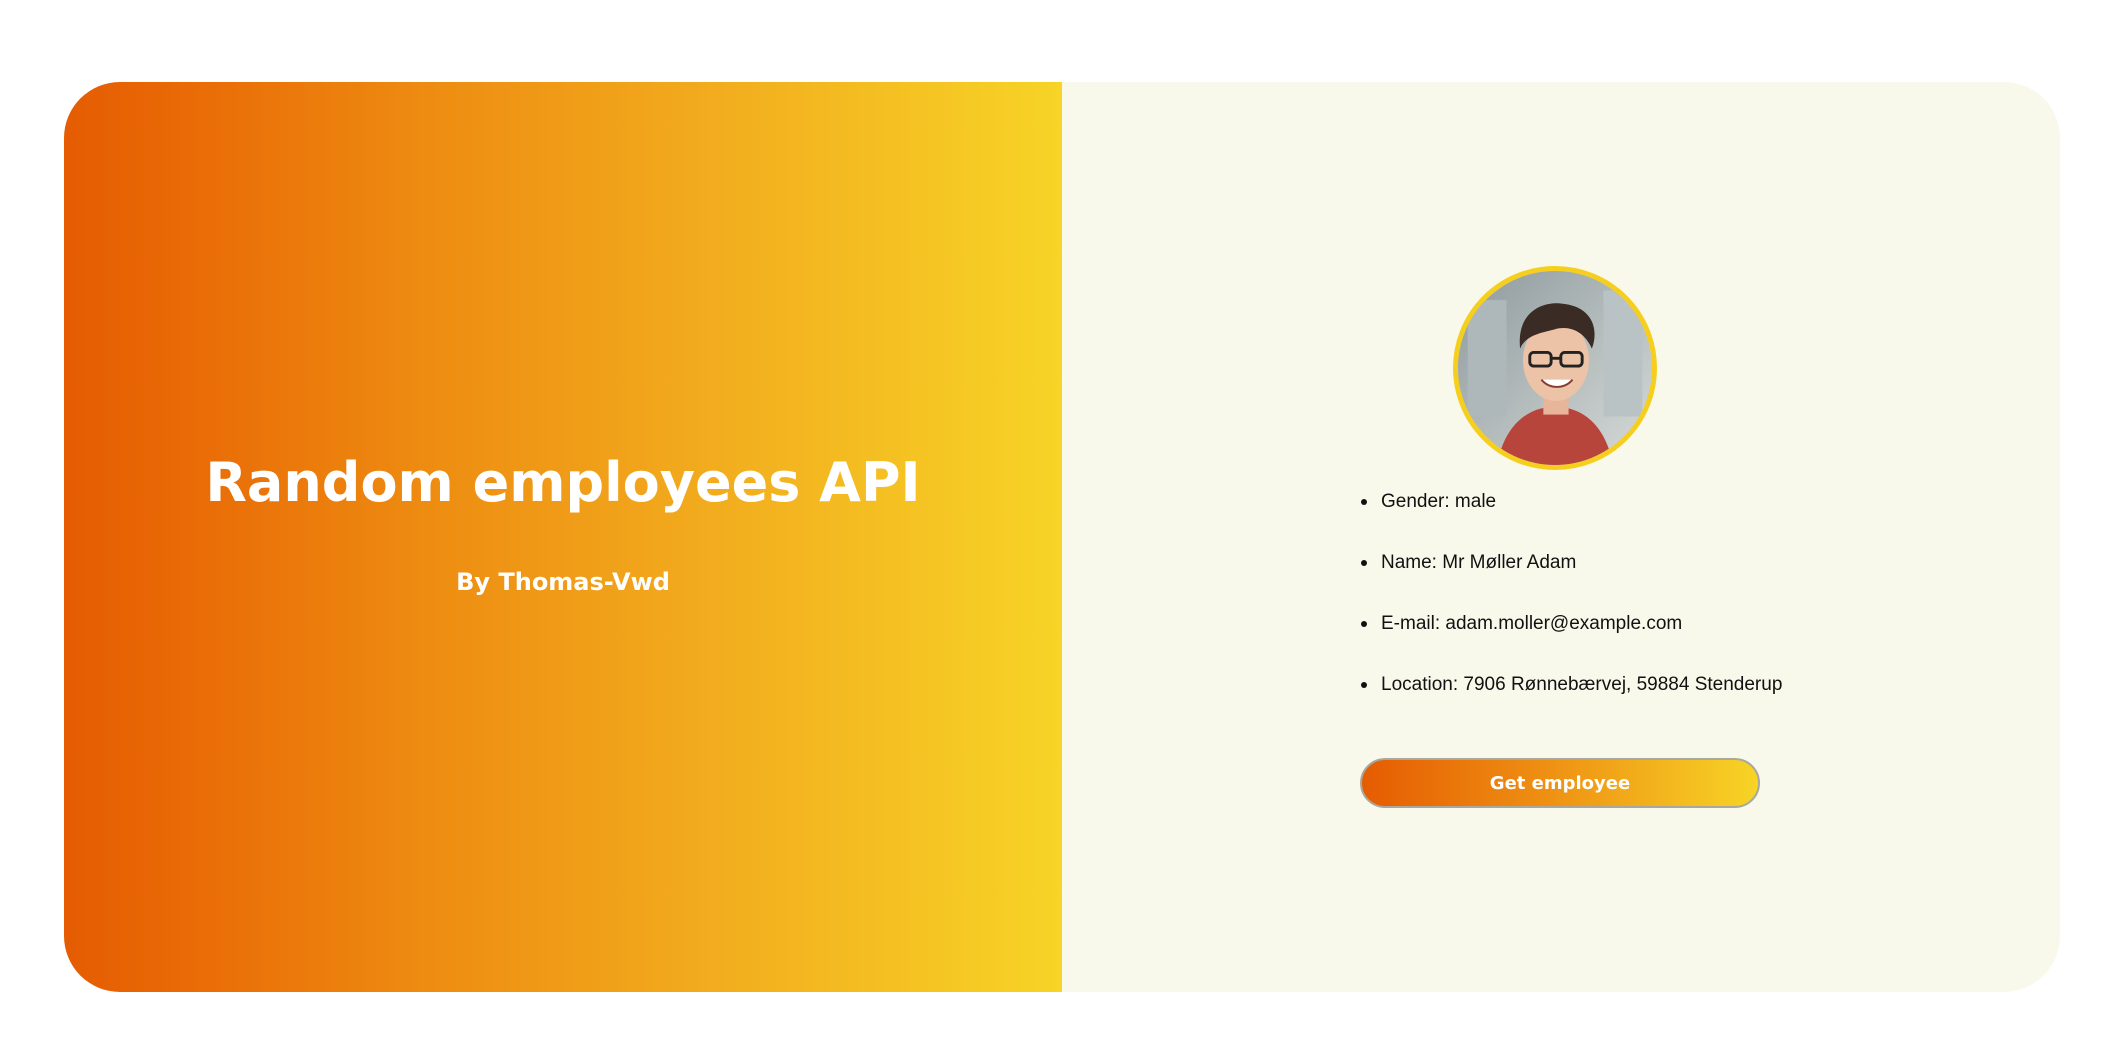 The image size is (2124, 1051). I want to click on detail-name-text: Name: Mr Møller Adam, so click(1479, 562).